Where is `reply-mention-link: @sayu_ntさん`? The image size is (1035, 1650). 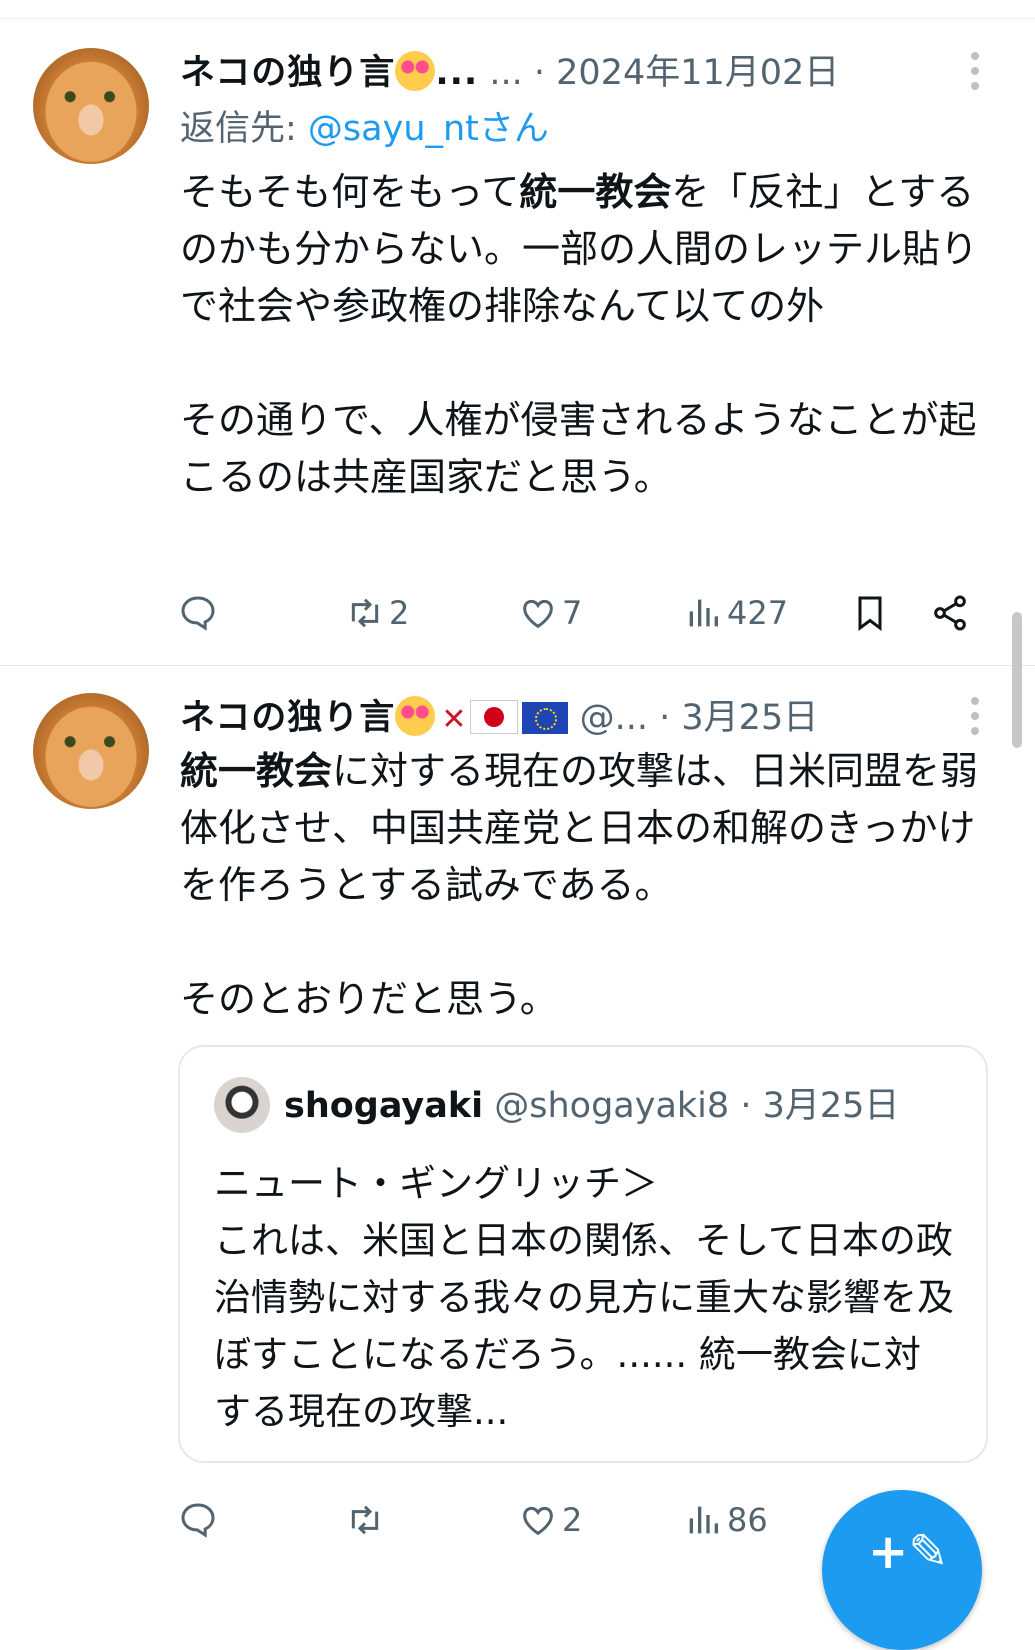
reply-mention-link: @sayu_ntさん is located at coordinates (428, 129).